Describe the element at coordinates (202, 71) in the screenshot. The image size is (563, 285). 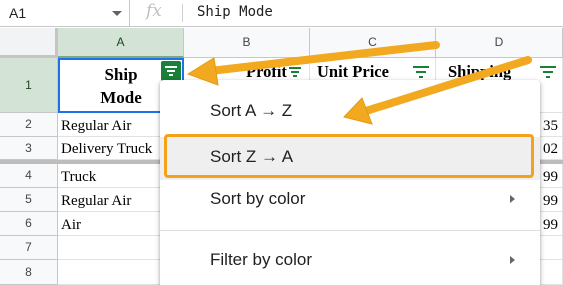
I see `arrowhead-icon` at that location.